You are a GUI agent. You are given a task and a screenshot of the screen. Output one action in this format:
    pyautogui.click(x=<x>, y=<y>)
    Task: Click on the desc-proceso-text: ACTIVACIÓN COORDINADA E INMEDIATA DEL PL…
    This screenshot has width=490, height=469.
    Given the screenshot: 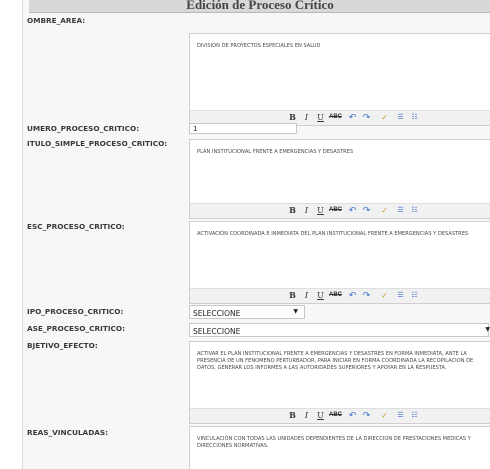 What is the action you would take?
    pyautogui.click(x=337, y=234)
    